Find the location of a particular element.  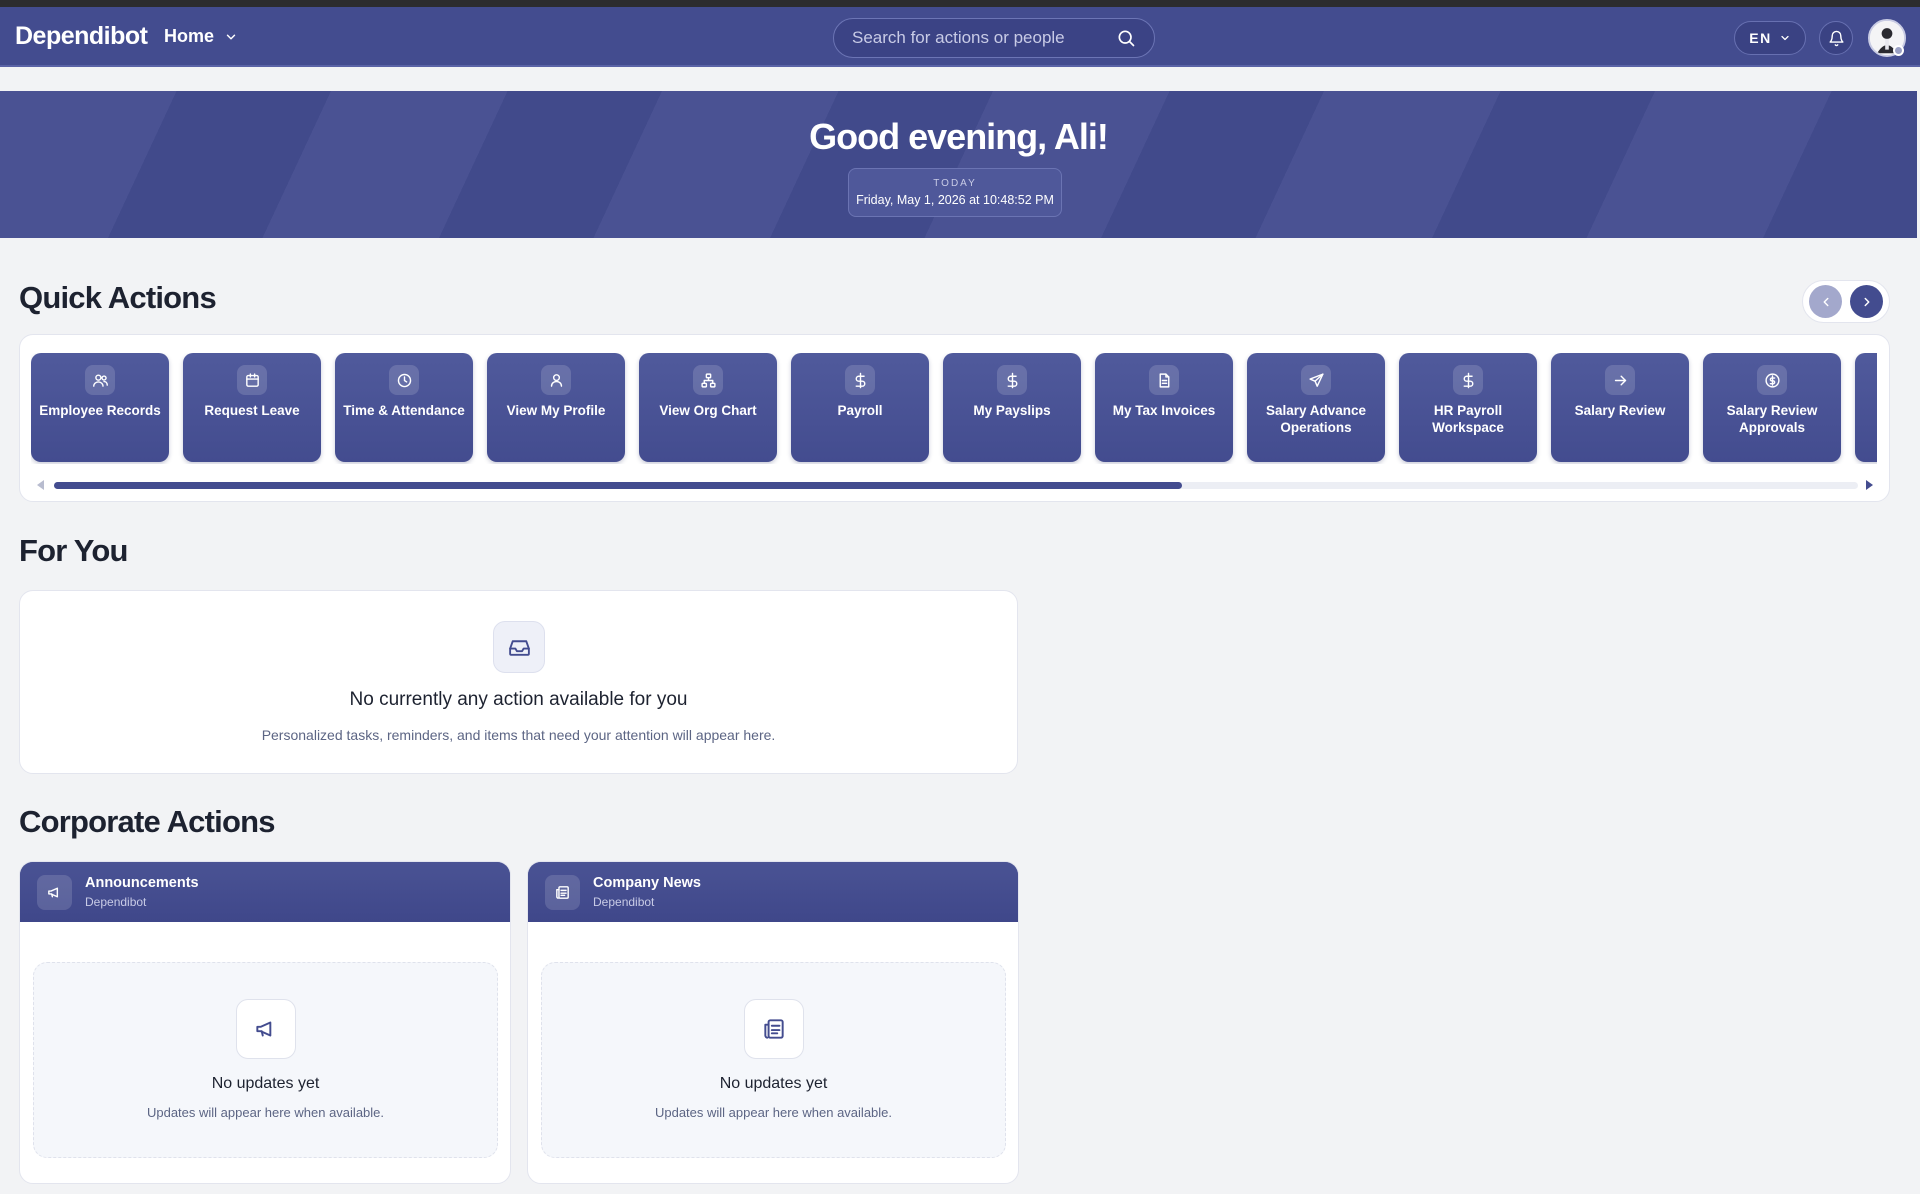

greeting-title: Good evening, Ali! is located at coordinates (959, 136).